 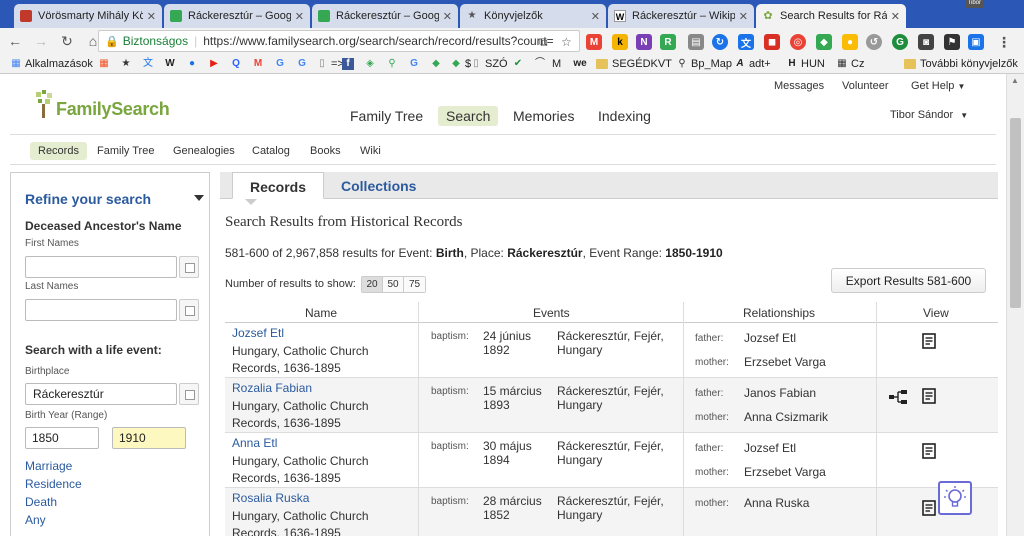 What do you see at coordinates (634, 64) in the screenshot?
I see `bookmark-folder: SEGÉDKVT` at bounding box center [634, 64].